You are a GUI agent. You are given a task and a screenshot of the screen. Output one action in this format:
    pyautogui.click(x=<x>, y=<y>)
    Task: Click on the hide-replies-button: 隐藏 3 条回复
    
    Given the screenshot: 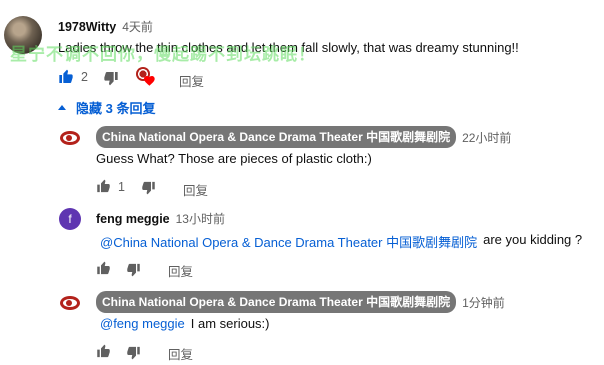 What is the action you would take?
    pyautogui.click(x=106, y=107)
    